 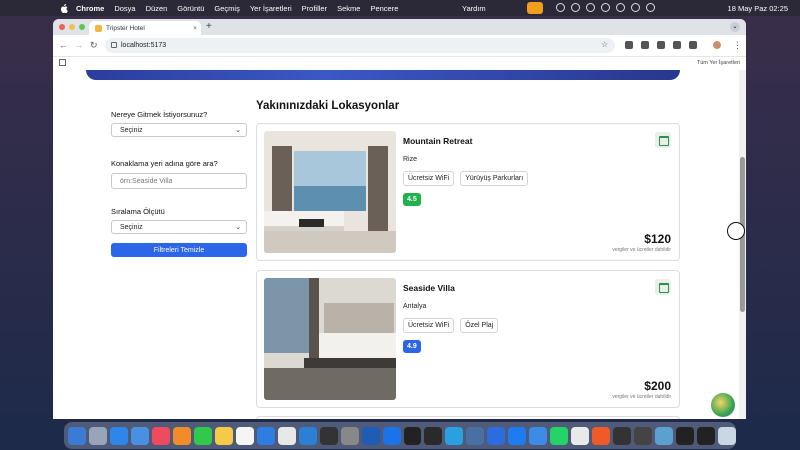 What do you see at coordinates (226, 8) in the screenshot?
I see `menu-item-history: Geçmiş` at bounding box center [226, 8].